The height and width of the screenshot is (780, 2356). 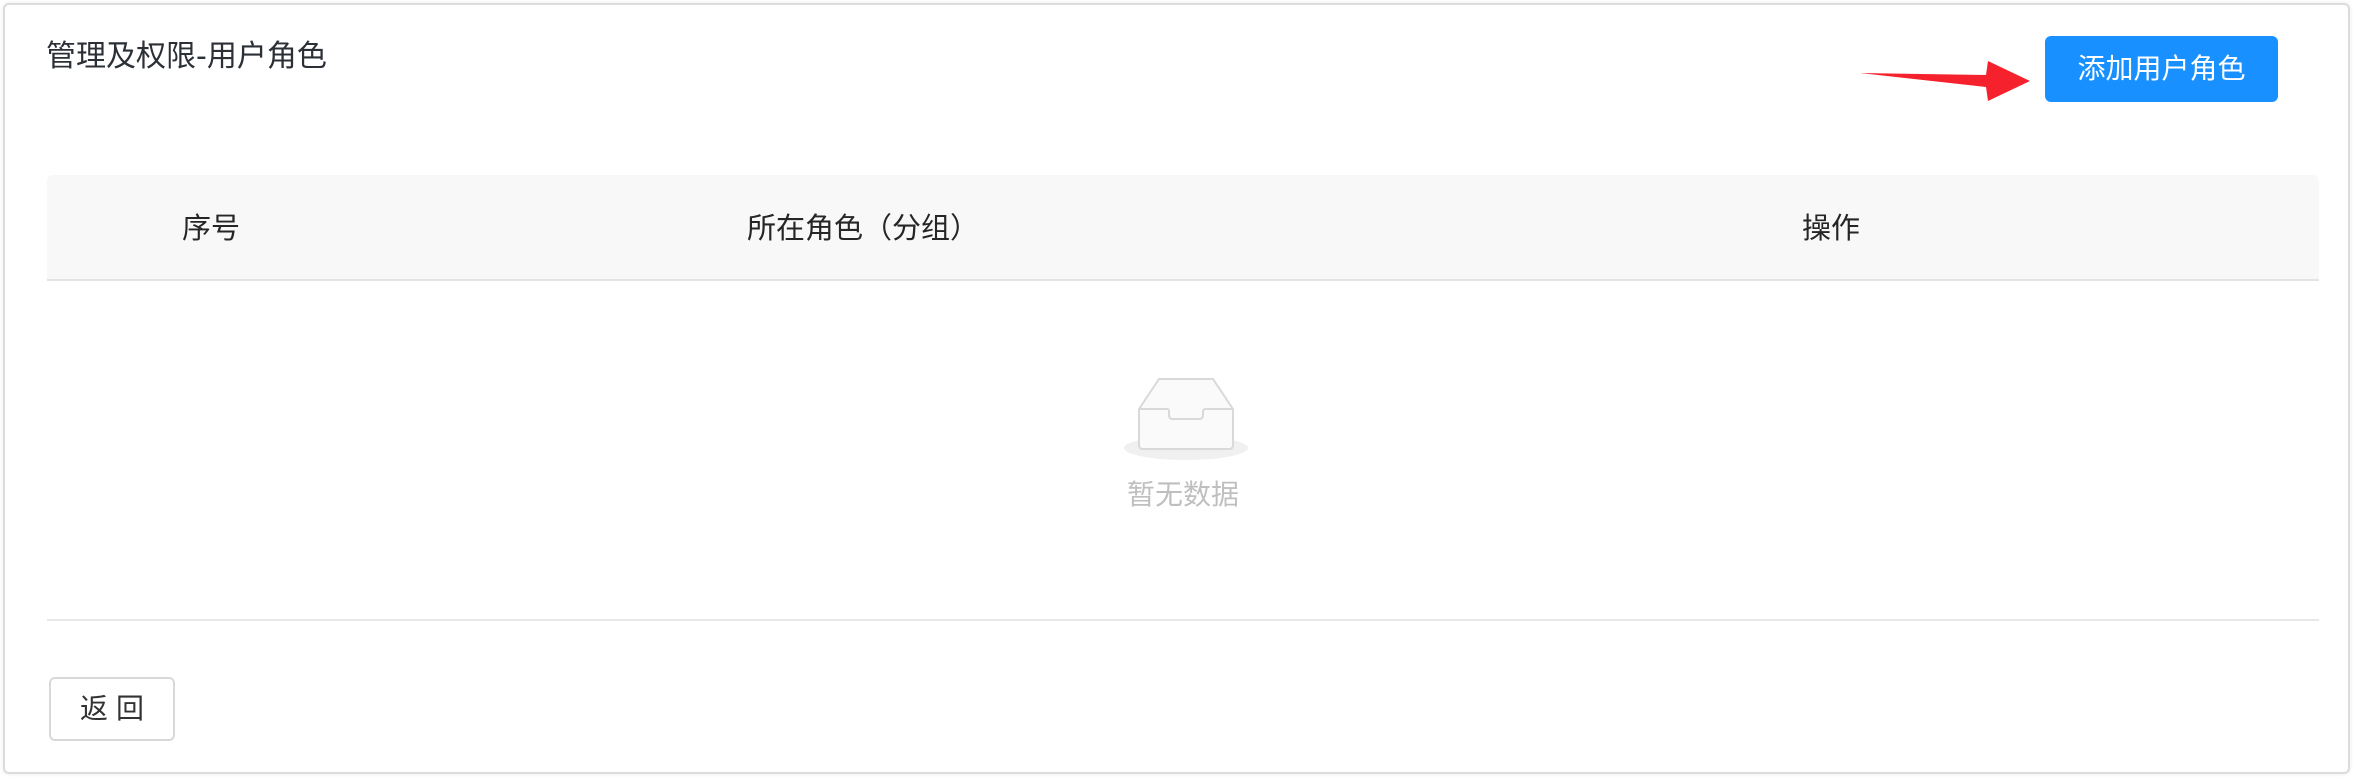 What do you see at coordinates (186, 56) in the screenshot?
I see `page-title: 管理及权限-用户角色` at bounding box center [186, 56].